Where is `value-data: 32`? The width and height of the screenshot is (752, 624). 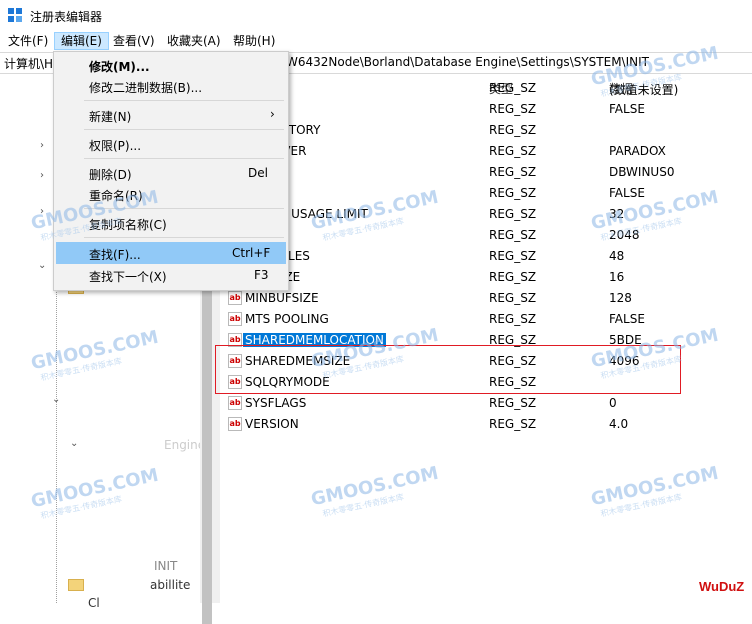 value-data: 32 is located at coordinates (617, 214).